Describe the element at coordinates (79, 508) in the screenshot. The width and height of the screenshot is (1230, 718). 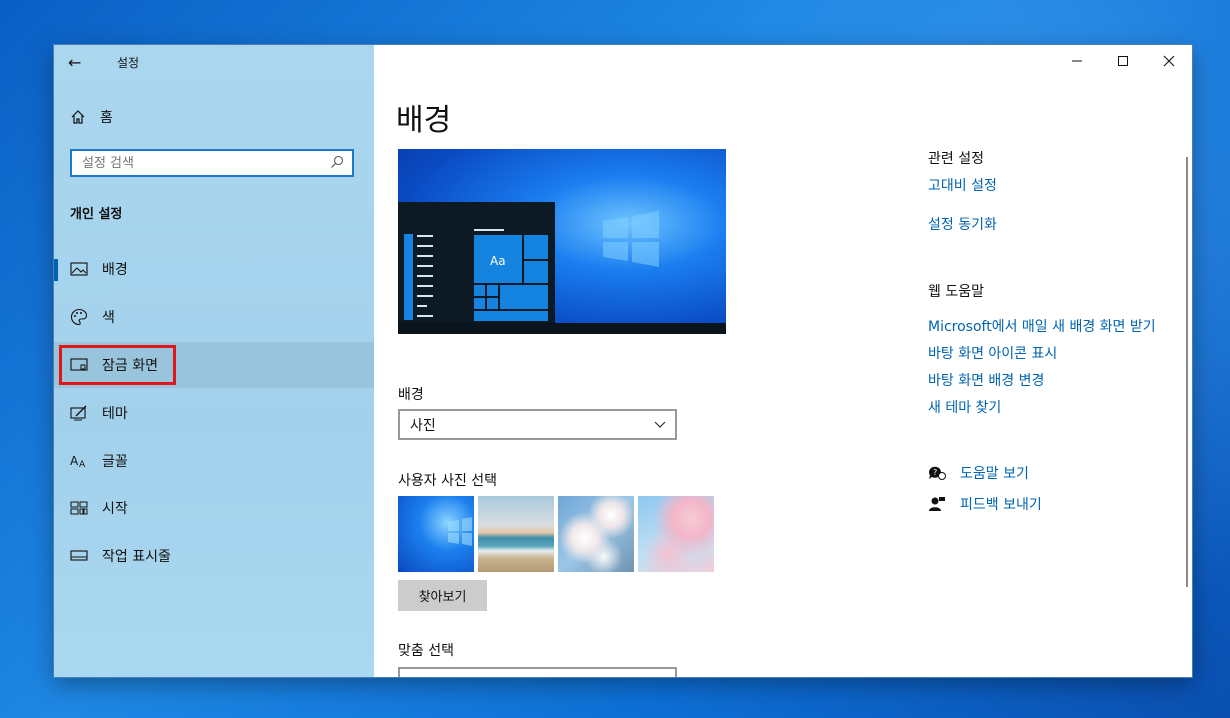
I see `start-icon` at that location.